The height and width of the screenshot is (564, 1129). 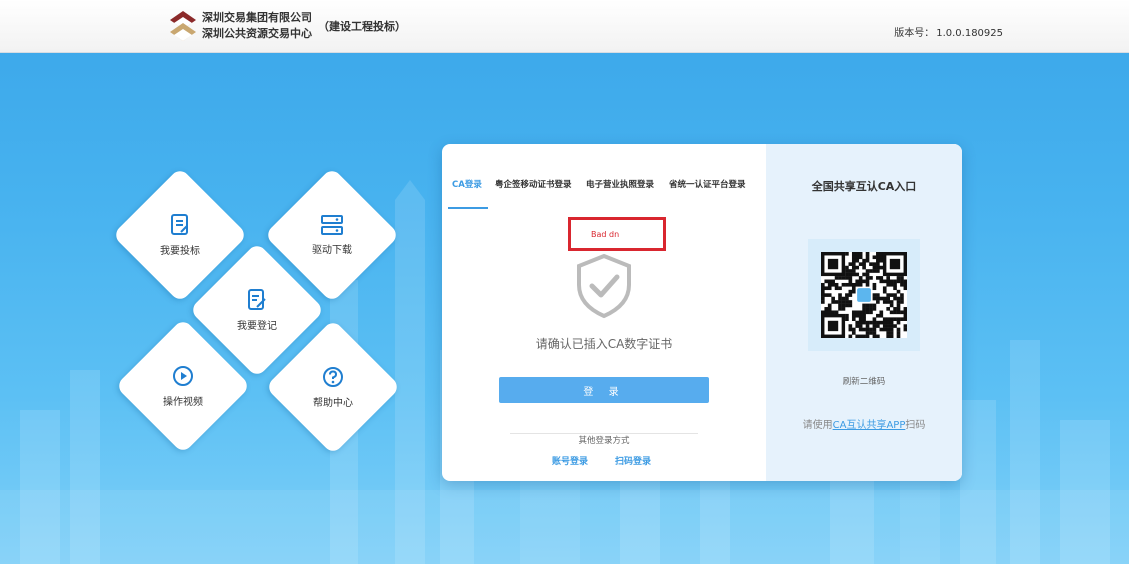 I want to click on tile-video: 操作视频, so click(x=183, y=386).